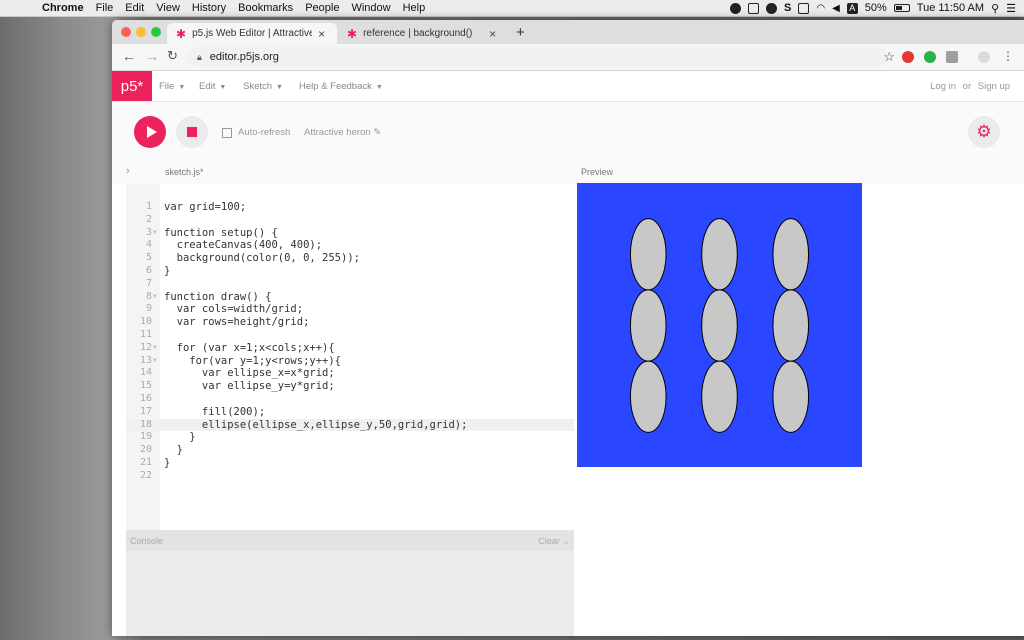 The width and height of the screenshot is (1024, 640). I want to click on battery-icon, so click(901, 8).